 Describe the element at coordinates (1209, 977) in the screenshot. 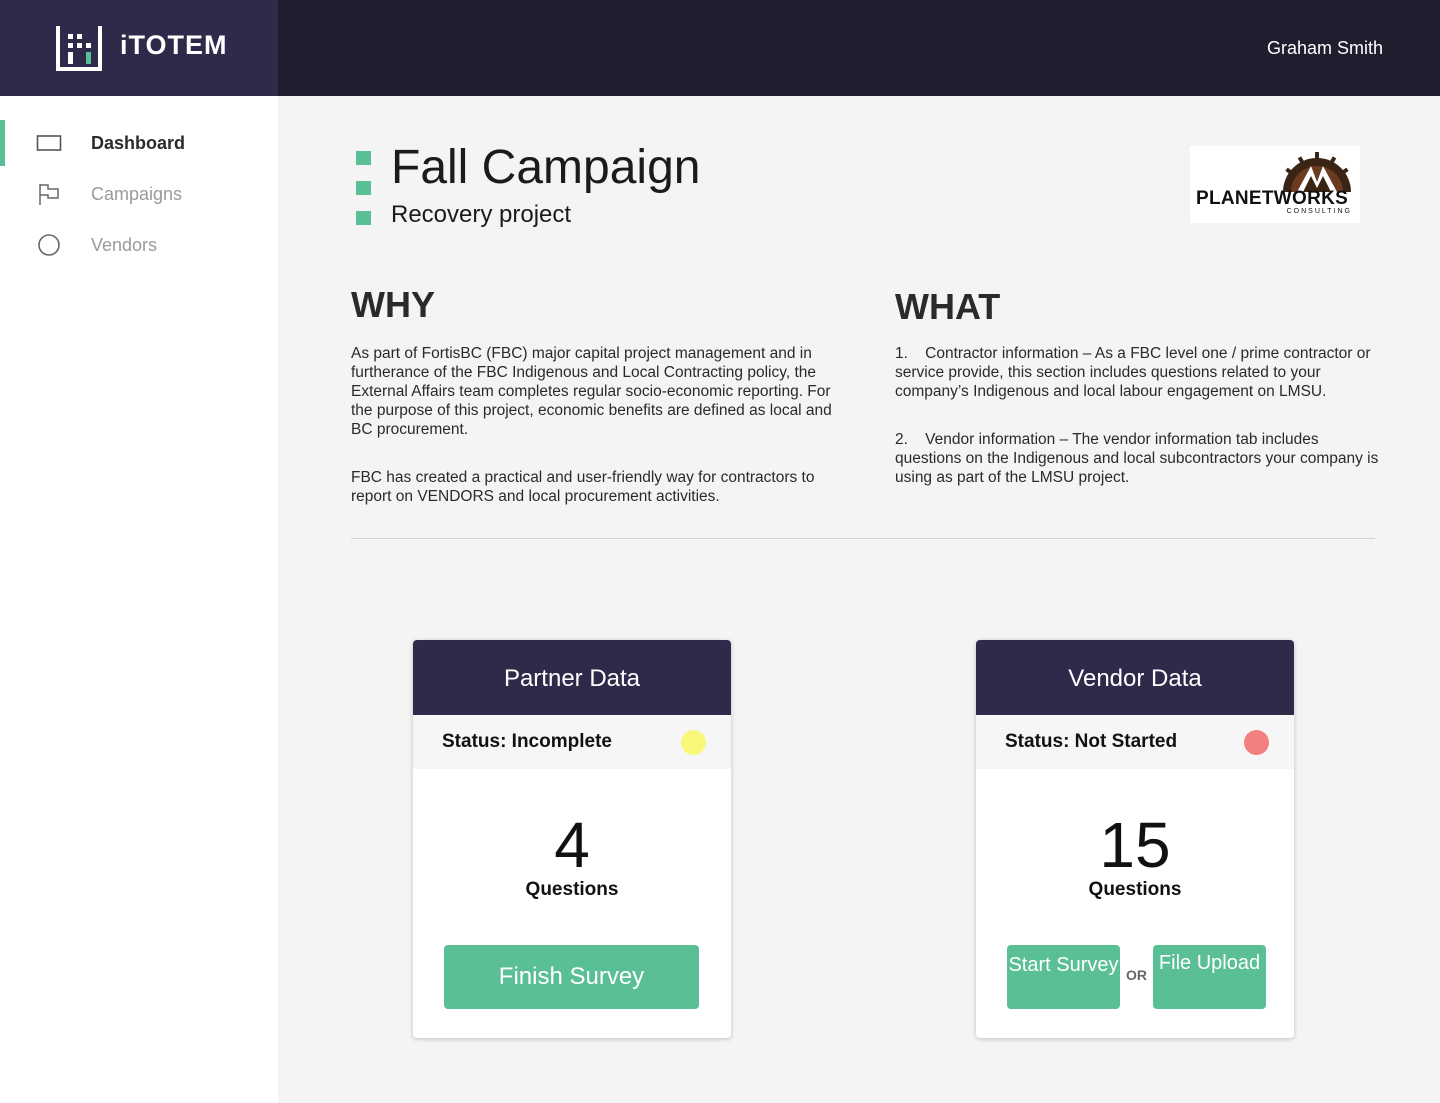

I see `file-upload-button: File Upload` at that location.